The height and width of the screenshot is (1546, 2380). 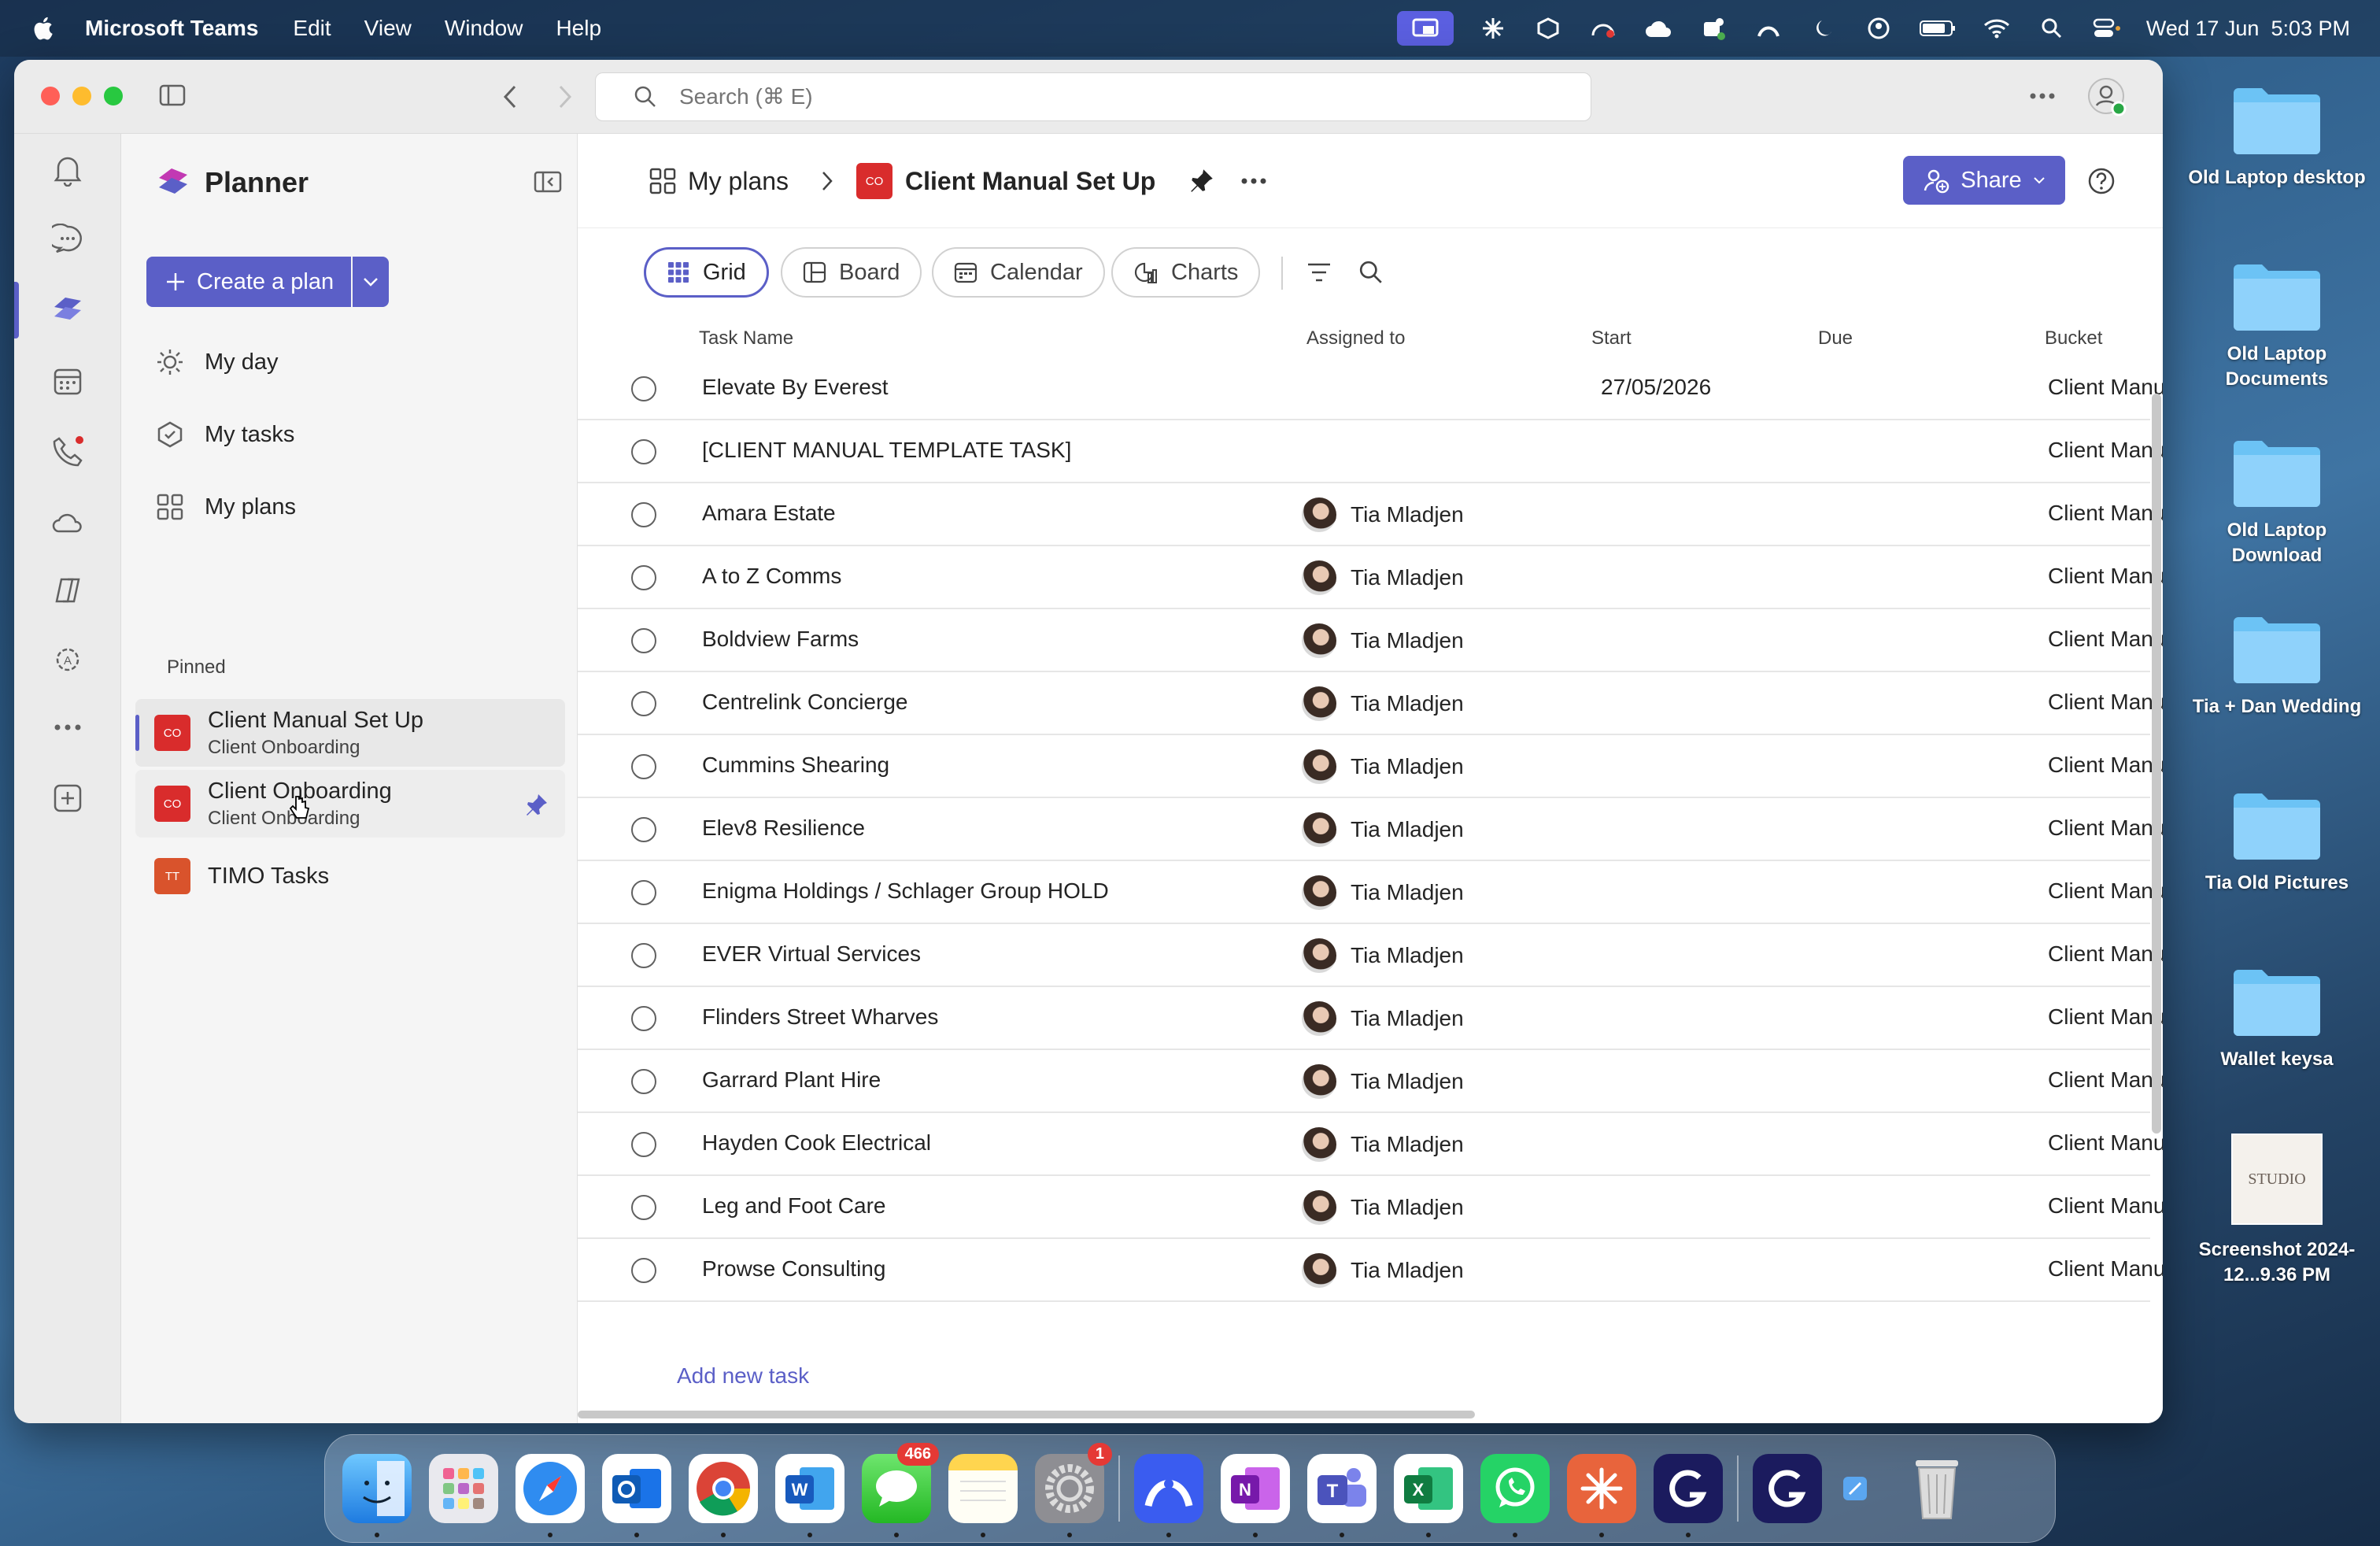 What do you see at coordinates (1428, 1495) in the screenshot?
I see `dock-excel-icon: X` at bounding box center [1428, 1495].